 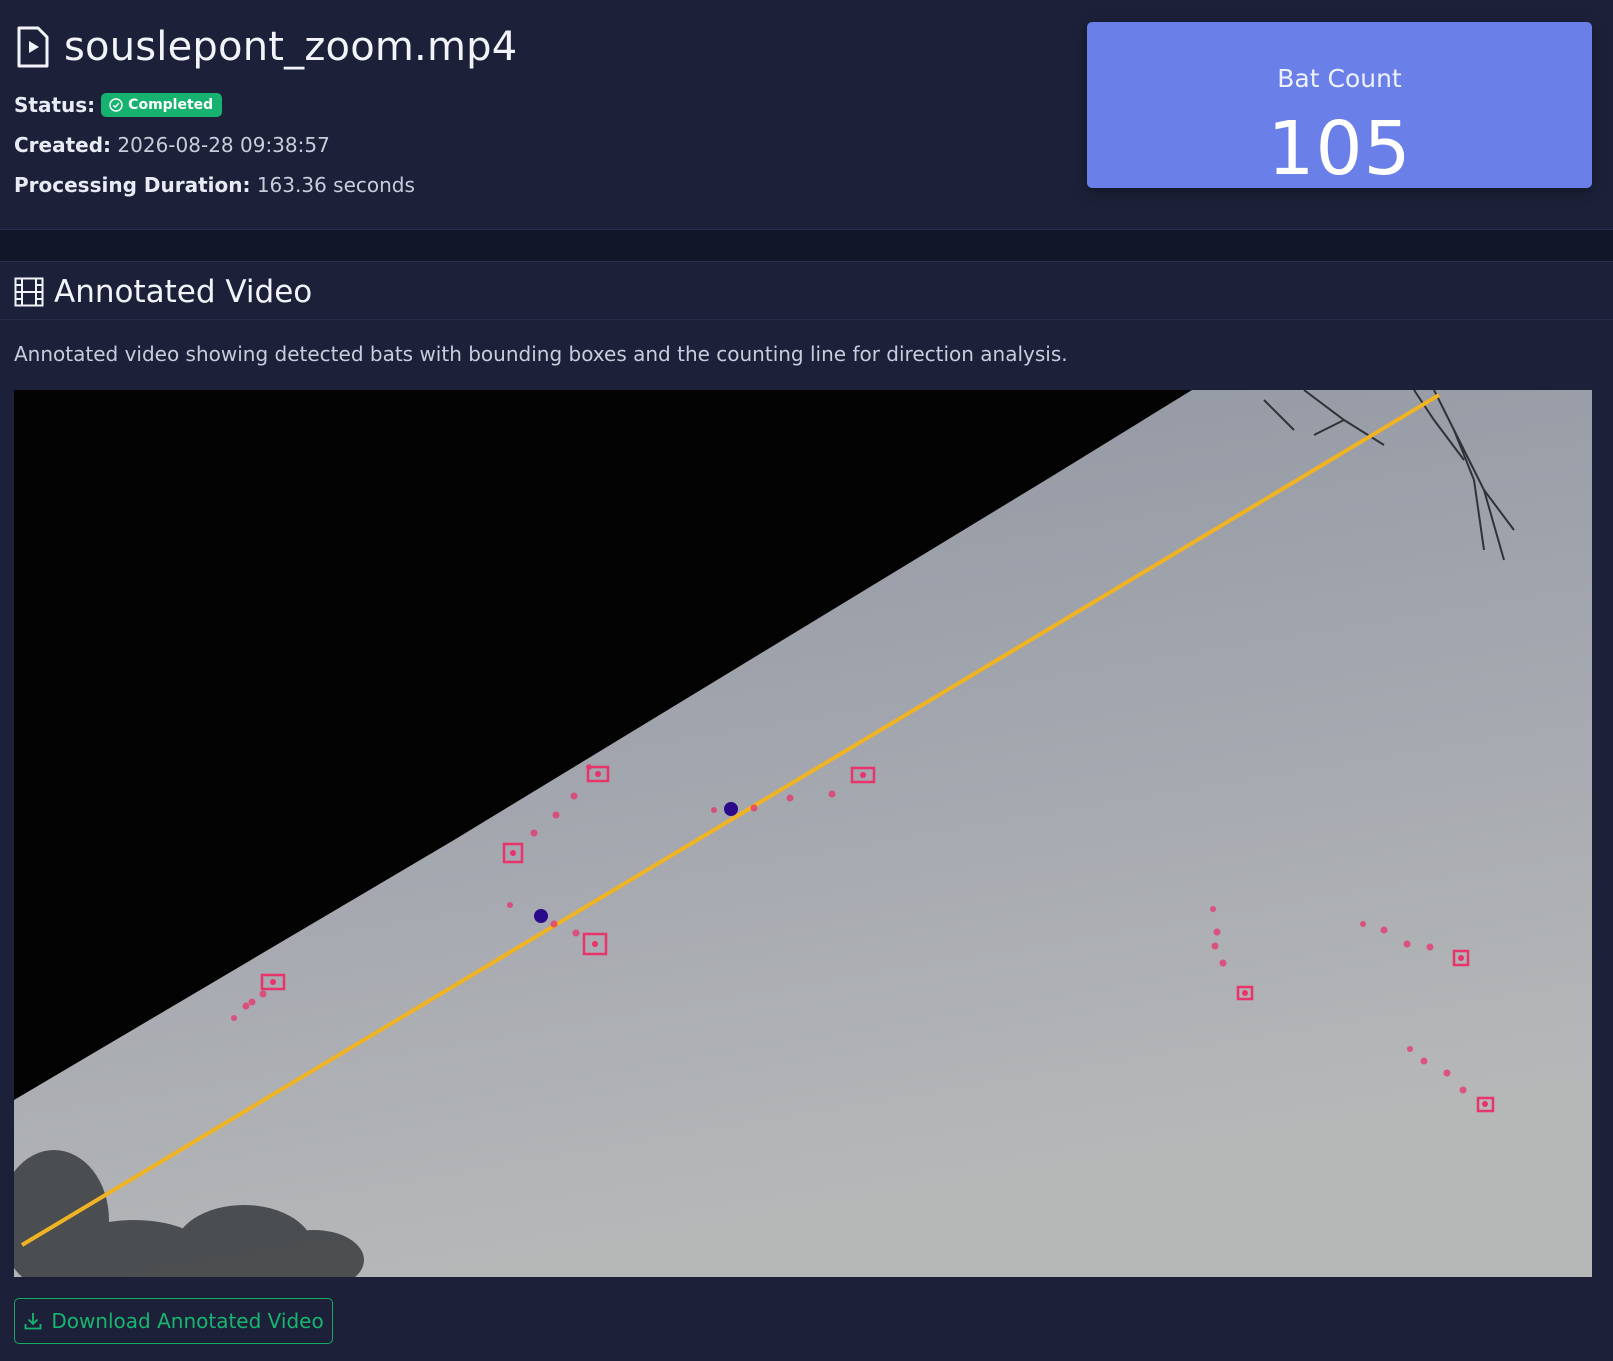 What do you see at coordinates (171, 105) in the screenshot?
I see `status-value: Completed` at bounding box center [171, 105].